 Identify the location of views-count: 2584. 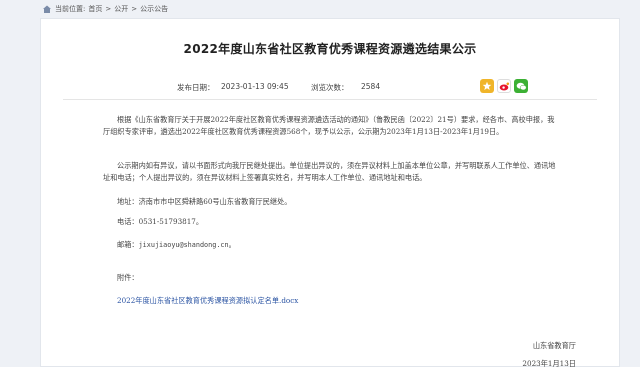
(371, 86).